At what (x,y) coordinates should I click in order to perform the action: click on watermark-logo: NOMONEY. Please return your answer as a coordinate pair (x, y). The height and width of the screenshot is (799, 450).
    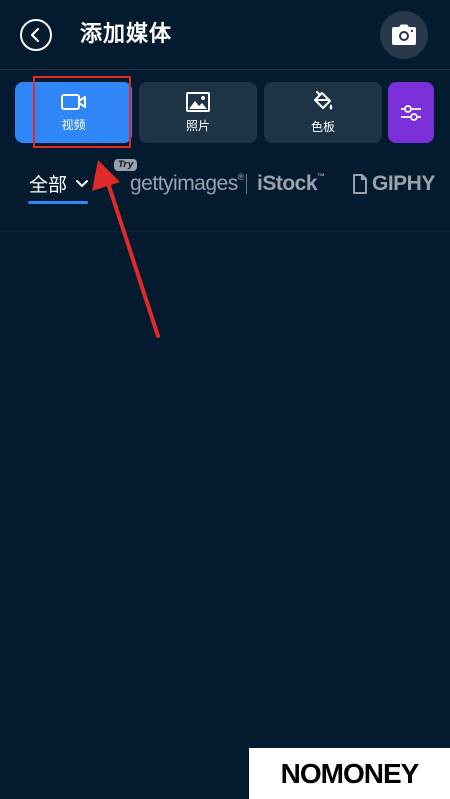
    Looking at the image, I should click on (349, 773).